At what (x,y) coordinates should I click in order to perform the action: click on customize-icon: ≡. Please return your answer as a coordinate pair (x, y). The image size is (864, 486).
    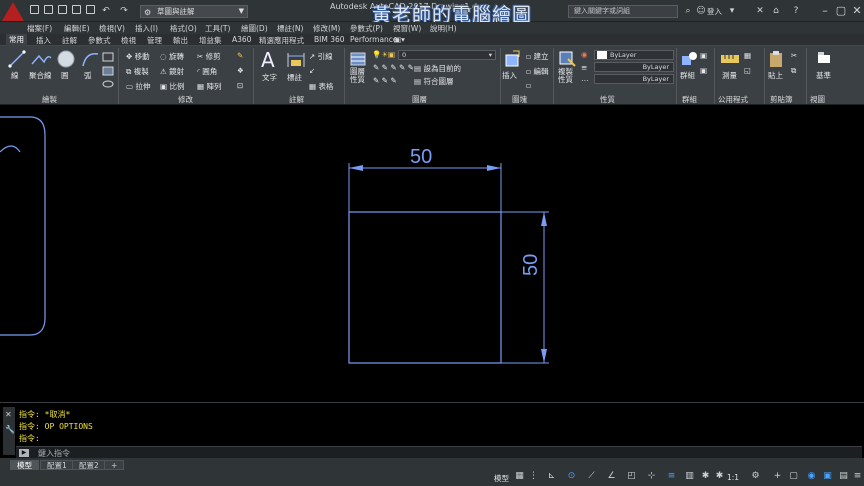
    Looking at the image, I should click on (857, 476).